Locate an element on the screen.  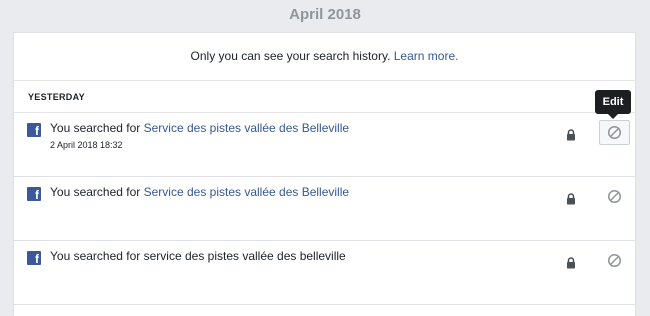
privacy-note-text: Only you can see your search history. is located at coordinates (292, 56).